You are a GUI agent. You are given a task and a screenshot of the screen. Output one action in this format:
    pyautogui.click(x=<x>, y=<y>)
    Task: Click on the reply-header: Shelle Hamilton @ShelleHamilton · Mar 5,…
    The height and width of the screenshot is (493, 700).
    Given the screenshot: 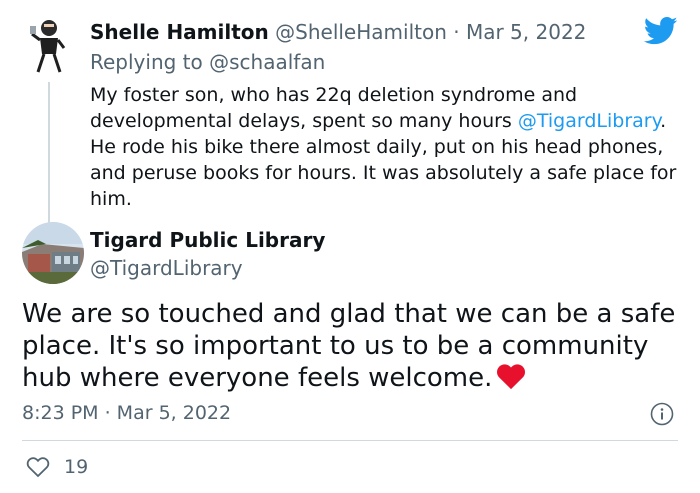 What is the action you would take?
    pyautogui.click(x=338, y=32)
    